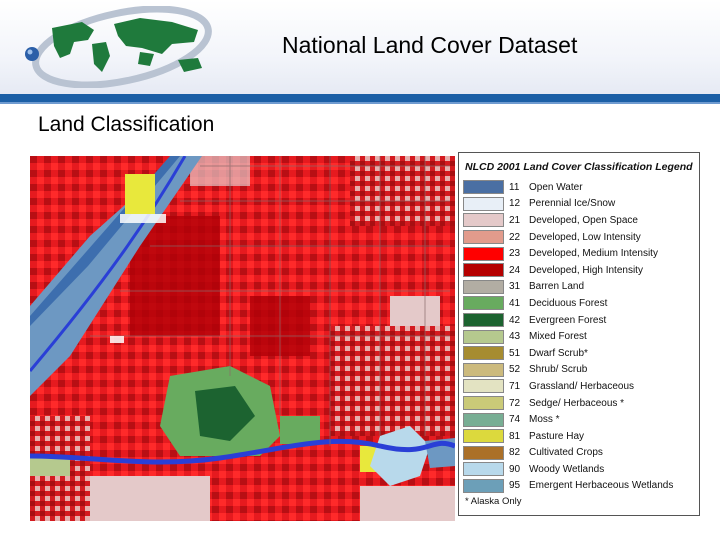  Describe the element at coordinates (515, 337) in the screenshot. I see `legend-code: 43` at that location.